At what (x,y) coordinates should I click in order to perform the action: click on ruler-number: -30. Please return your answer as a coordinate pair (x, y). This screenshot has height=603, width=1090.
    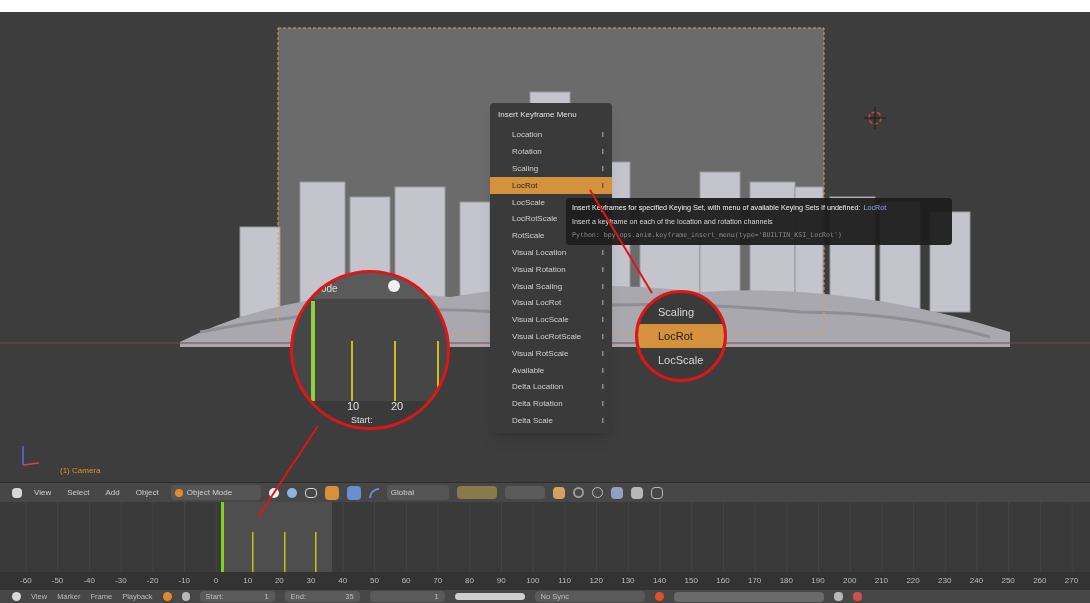
    Looking at the image, I should click on (121, 581).